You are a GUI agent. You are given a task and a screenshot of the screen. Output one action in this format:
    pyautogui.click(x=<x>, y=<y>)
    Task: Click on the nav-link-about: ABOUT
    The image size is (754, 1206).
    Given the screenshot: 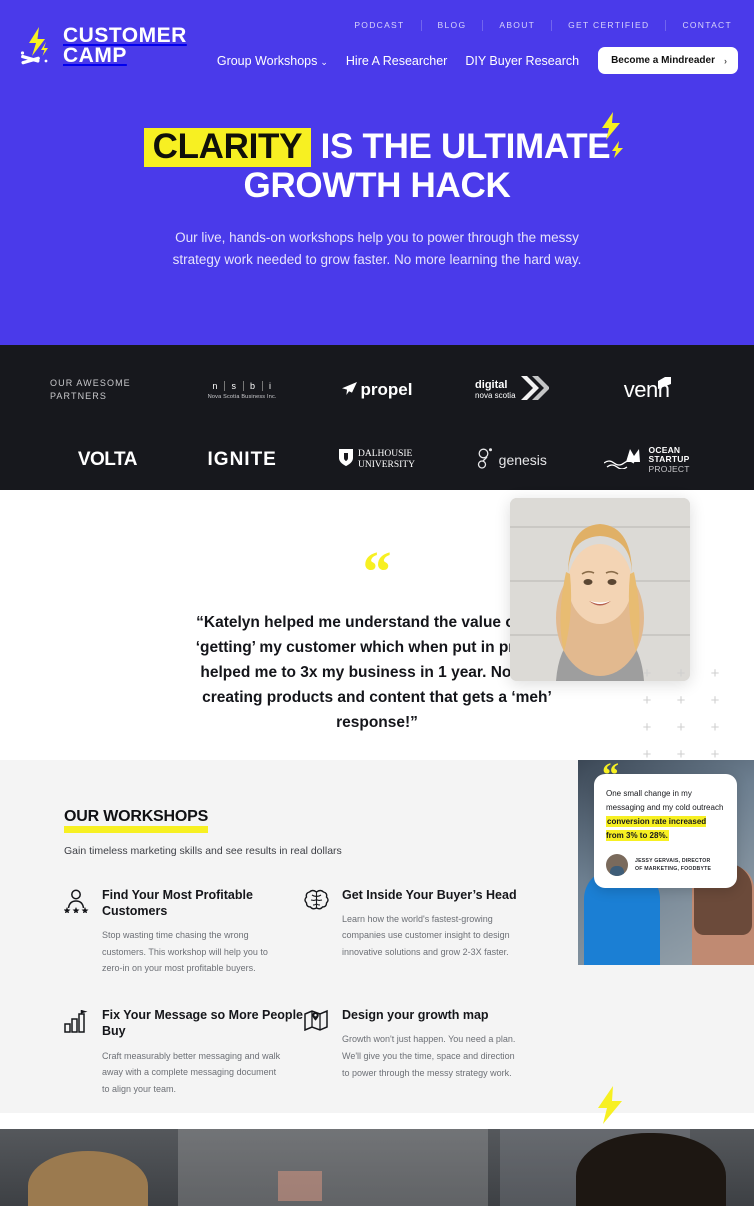 What is the action you would take?
    pyautogui.click(x=516, y=25)
    